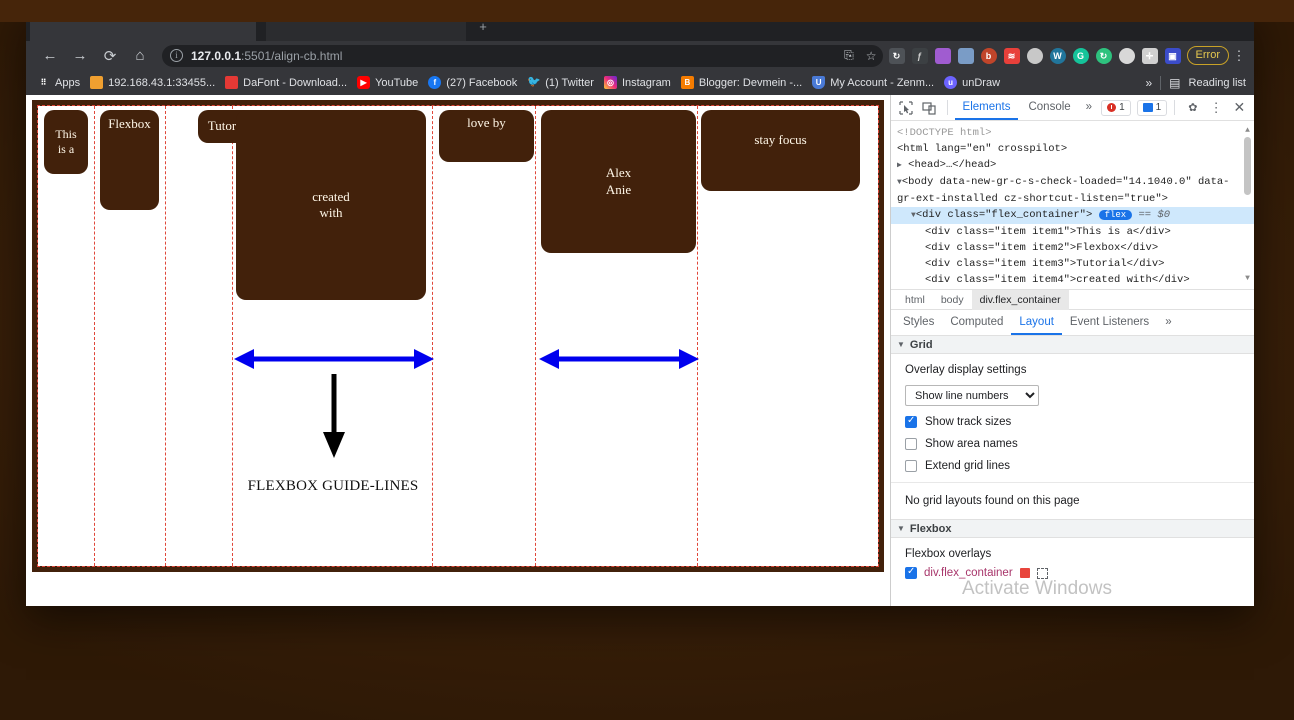 The width and height of the screenshot is (1294, 720). What do you see at coordinates (1247, 166) in the screenshot?
I see `scrollbar-thumb` at bounding box center [1247, 166].